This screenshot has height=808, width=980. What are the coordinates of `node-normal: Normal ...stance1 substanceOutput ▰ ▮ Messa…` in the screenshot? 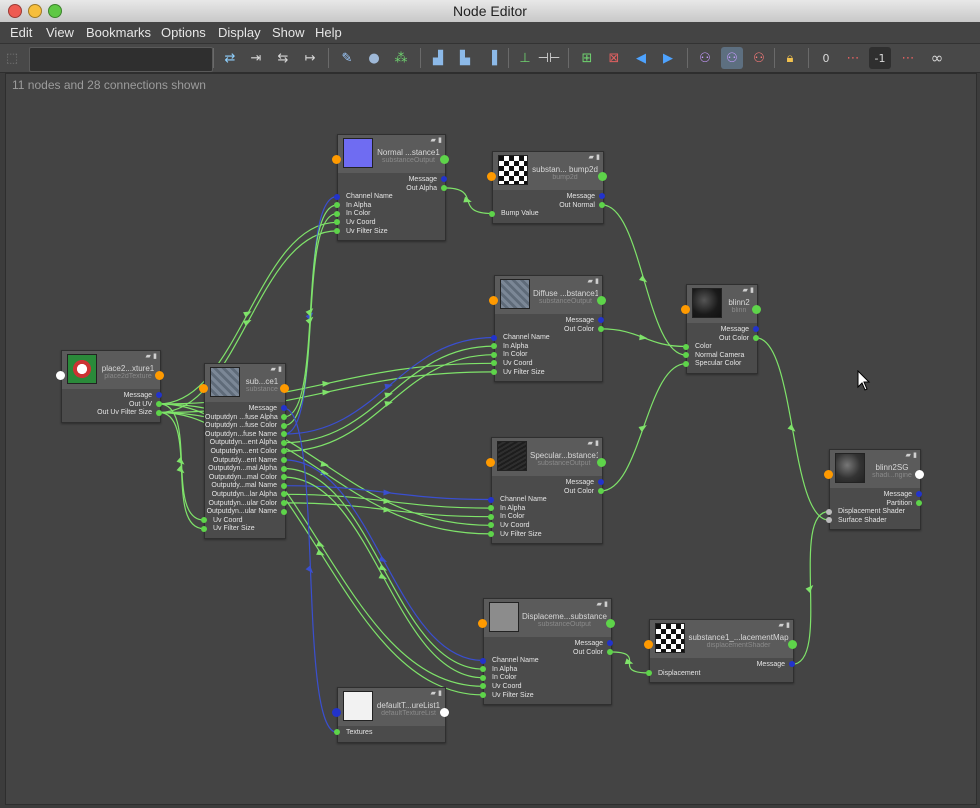 It's located at (391, 188).